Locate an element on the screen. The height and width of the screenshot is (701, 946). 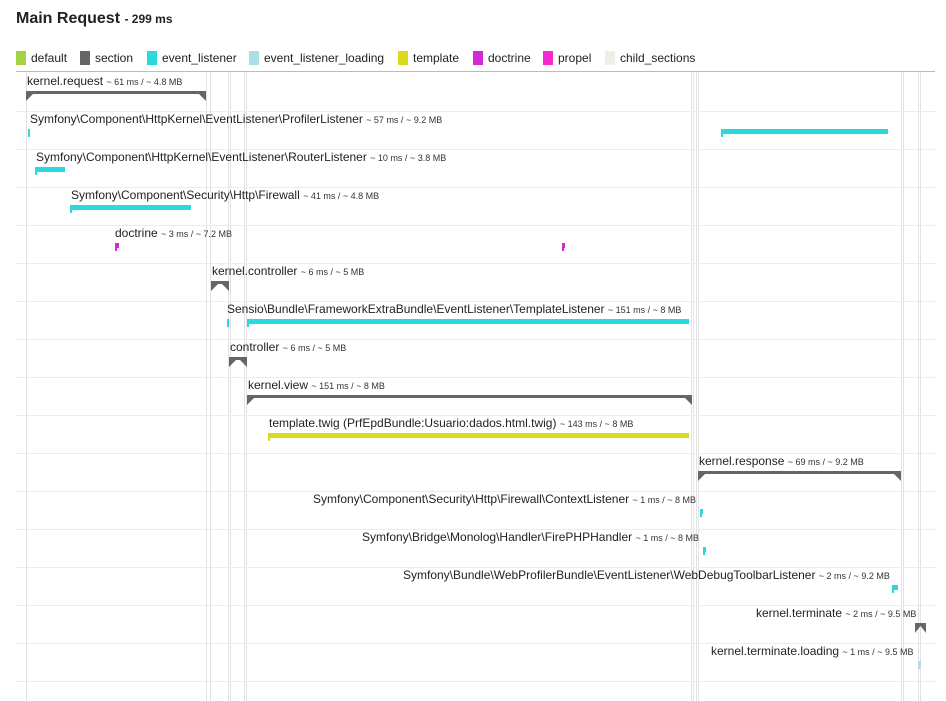
page-title: Main Request - 299 ms is located at coordinates (94, 19).